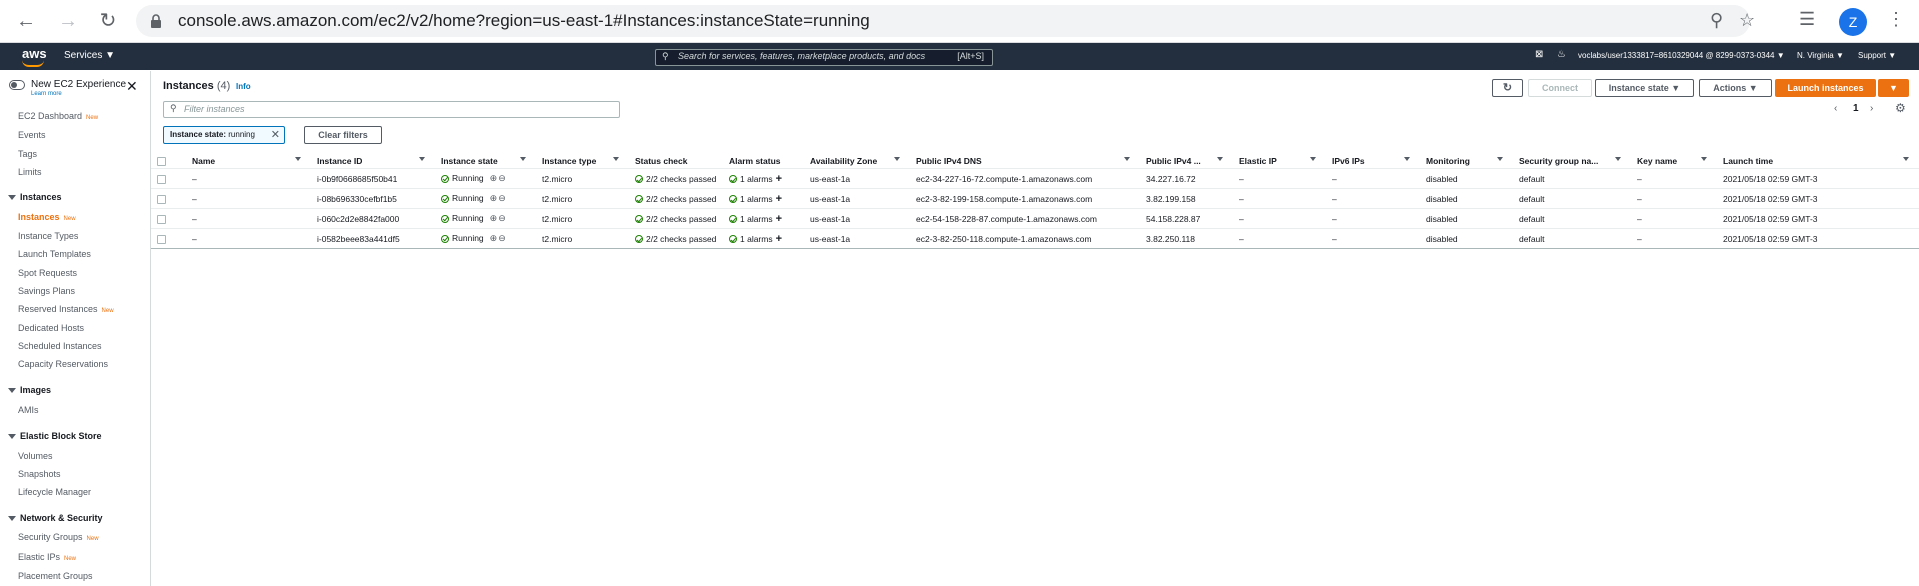  I want to click on aws-logo: aws, so click(34, 56).